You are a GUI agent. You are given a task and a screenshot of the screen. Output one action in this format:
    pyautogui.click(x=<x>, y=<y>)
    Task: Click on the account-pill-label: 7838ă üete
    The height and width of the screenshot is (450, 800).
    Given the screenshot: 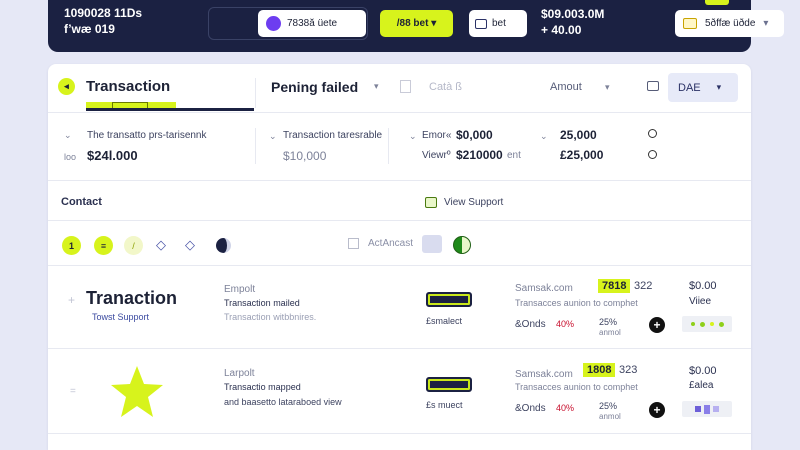 What is the action you would take?
    pyautogui.click(x=312, y=23)
    